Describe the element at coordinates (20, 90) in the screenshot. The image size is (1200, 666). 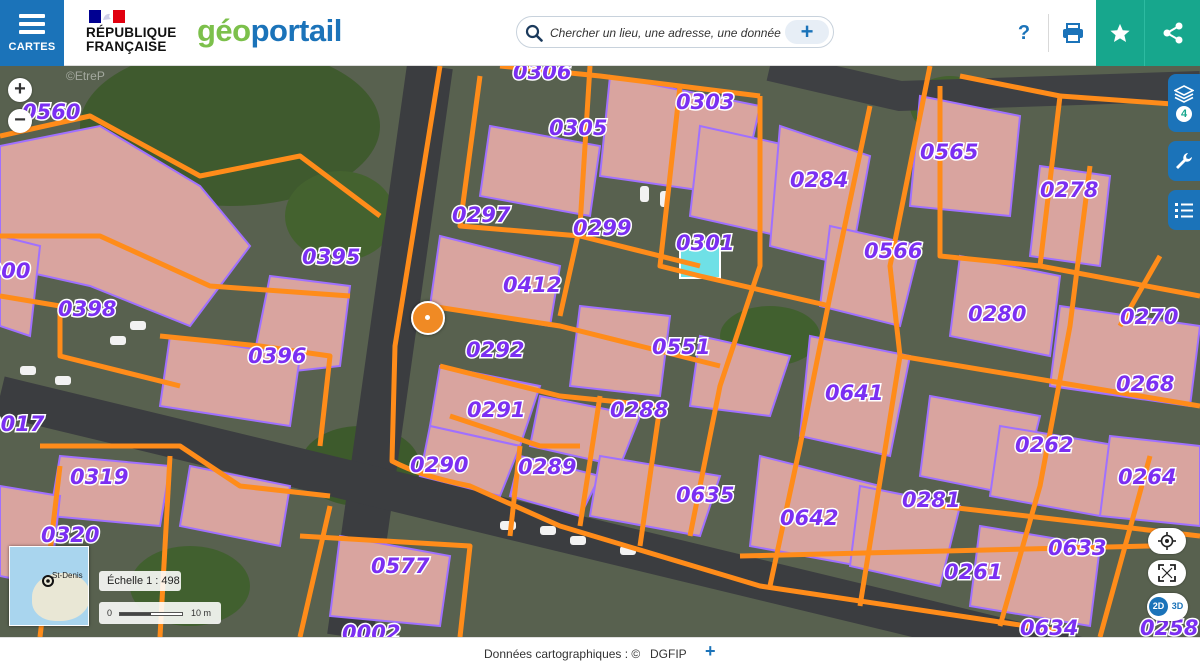
I see `zoom-in-button: +` at that location.